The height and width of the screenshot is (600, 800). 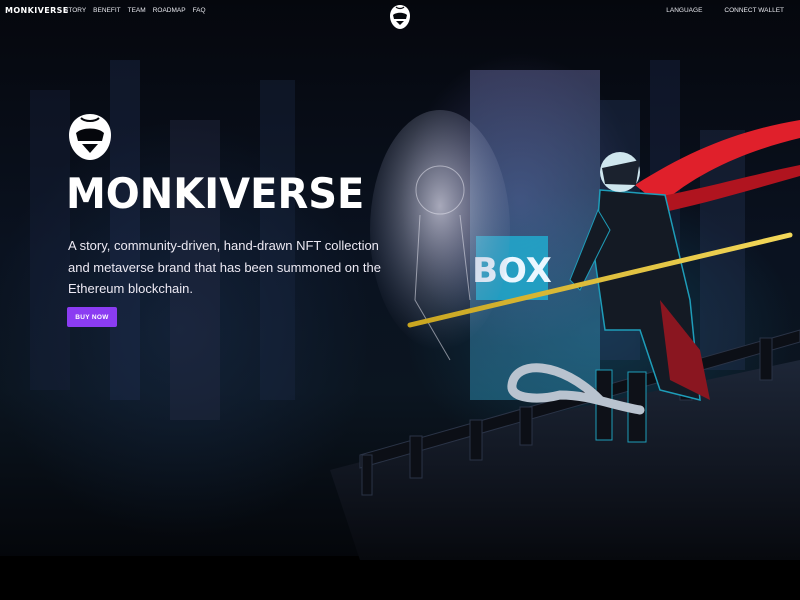 I want to click on buy-now-button: BUY NOW, so click(x=92, y=317).